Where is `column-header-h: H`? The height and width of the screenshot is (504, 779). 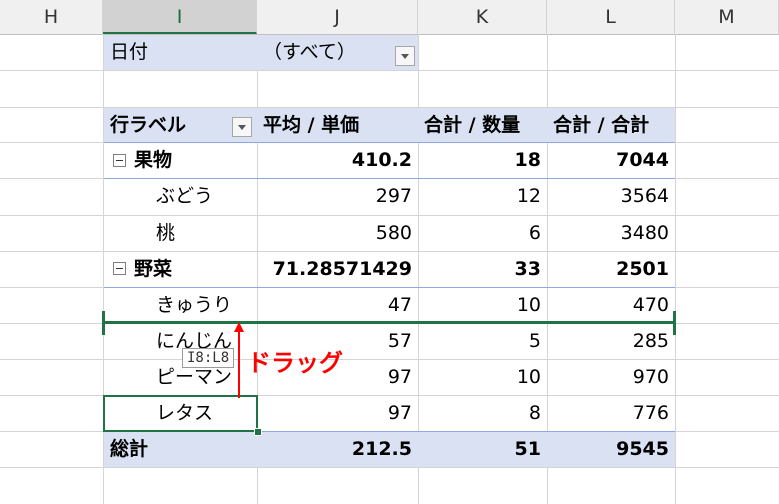
column-header-h: H is located at coordinates (51, 17).